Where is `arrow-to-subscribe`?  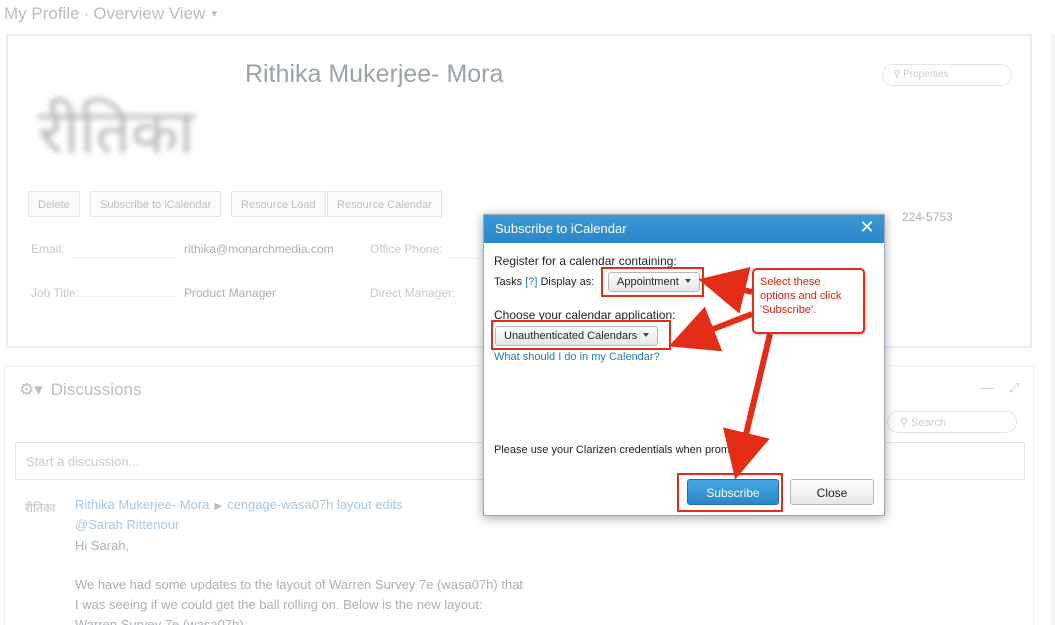
arrow-to-subscribe is located at coordinates (748, 406).